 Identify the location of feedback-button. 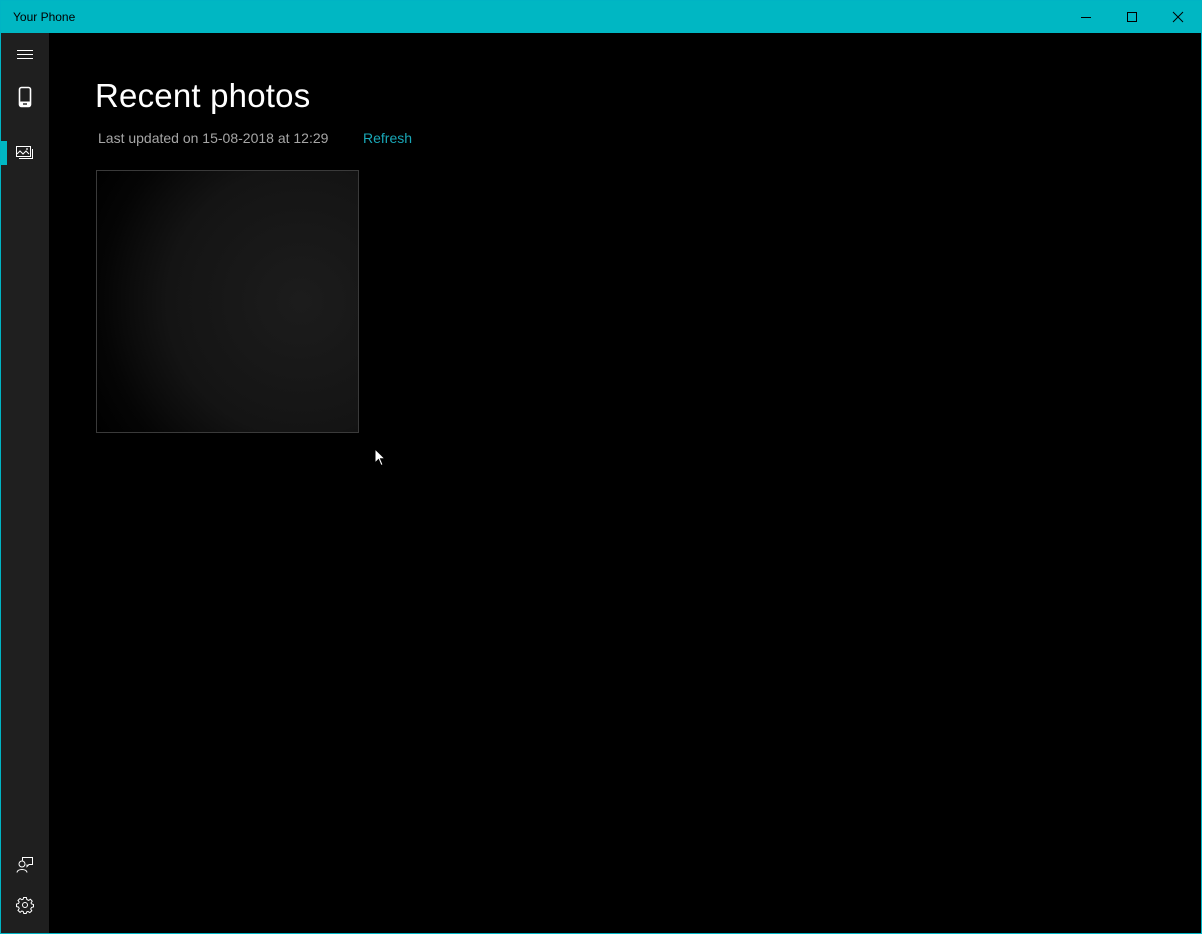
(25, 865).